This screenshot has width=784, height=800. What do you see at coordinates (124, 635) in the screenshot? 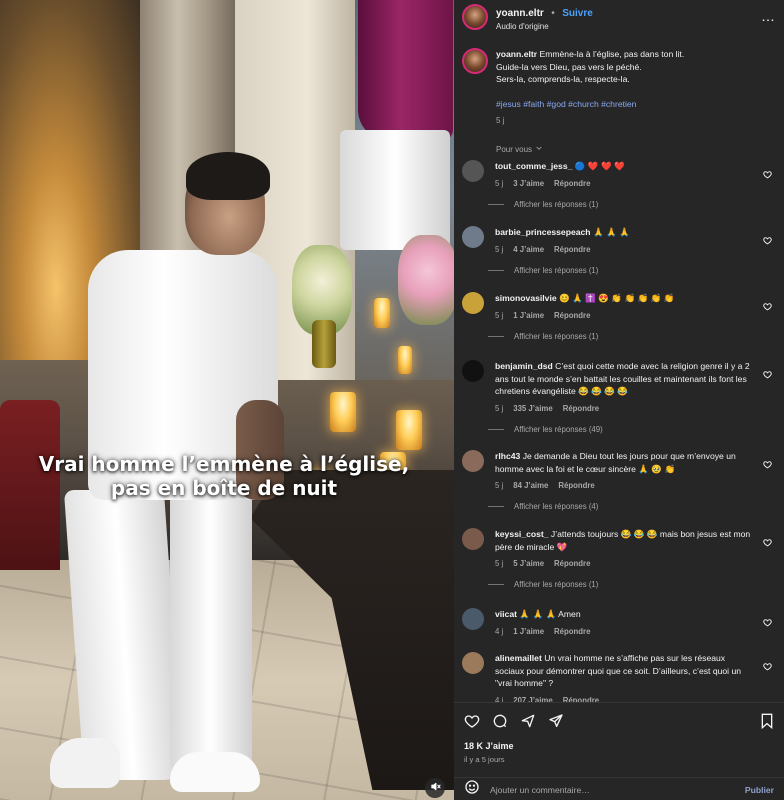
I see `video-scene-person-leg` at bounding box center [124, 635].